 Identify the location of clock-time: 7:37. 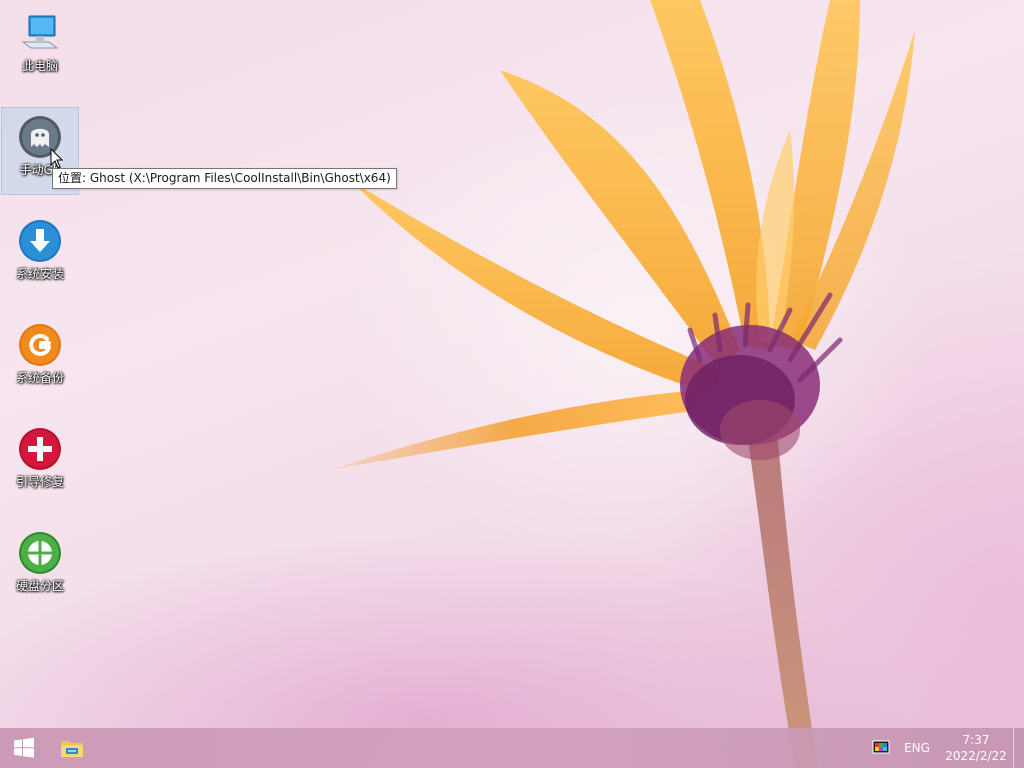
(976, 740).